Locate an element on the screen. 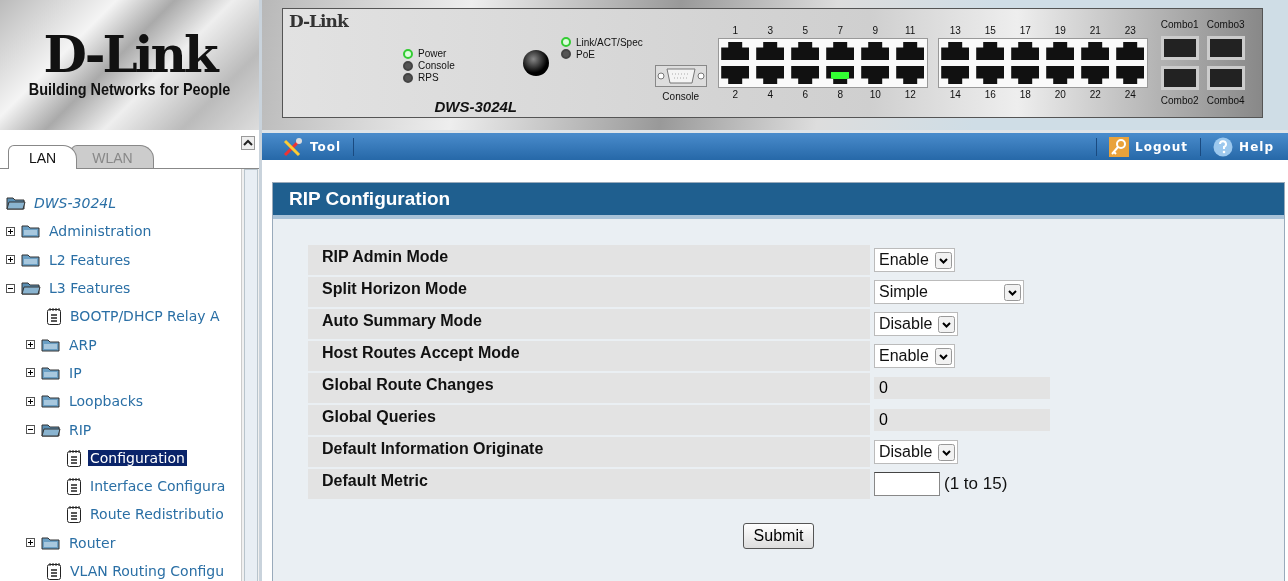  help-button: Help is located at coordinates (1243, 146).